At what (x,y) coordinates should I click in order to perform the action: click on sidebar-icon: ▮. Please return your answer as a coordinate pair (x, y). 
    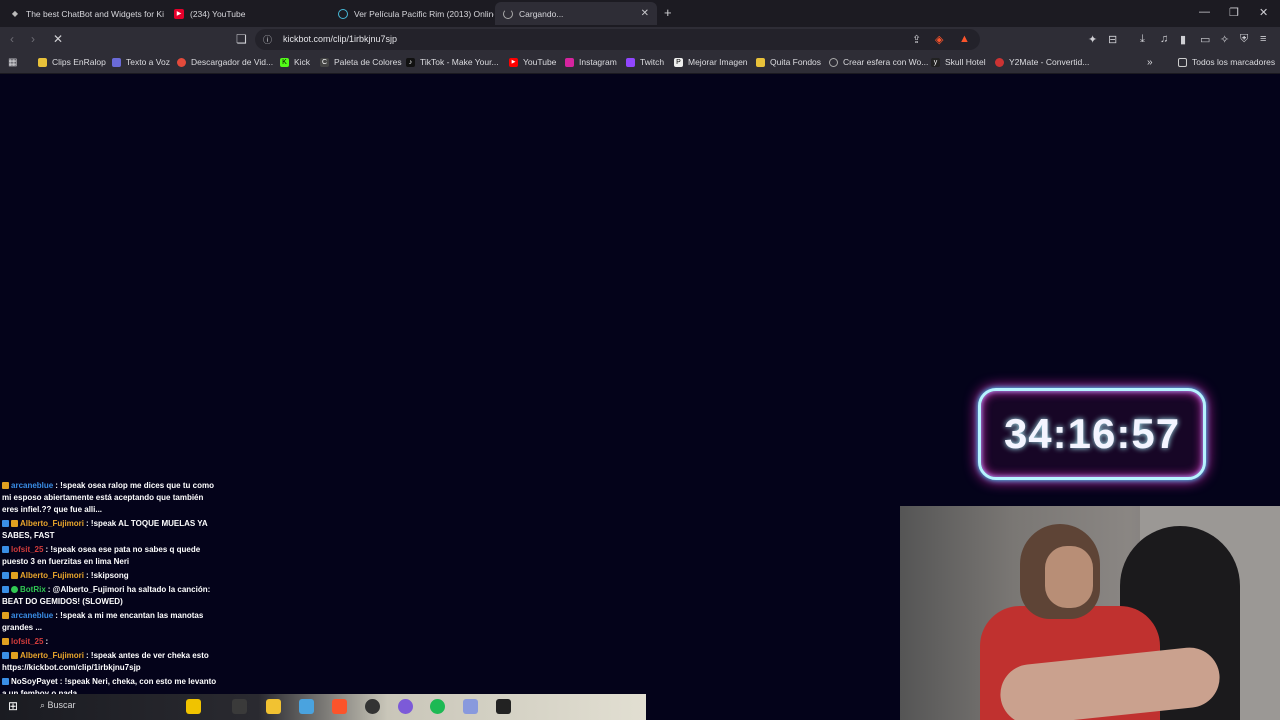
    Looking at the image, I should click on (1183, 39).